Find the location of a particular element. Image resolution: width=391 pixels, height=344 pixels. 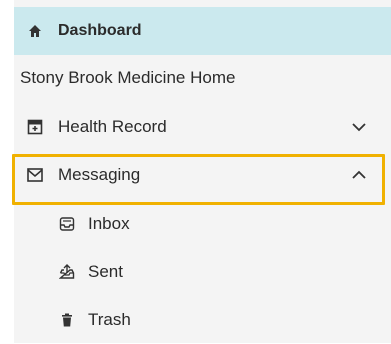

sidebar-subitem-inbox: Inbox is located at coordinates (202, 224).